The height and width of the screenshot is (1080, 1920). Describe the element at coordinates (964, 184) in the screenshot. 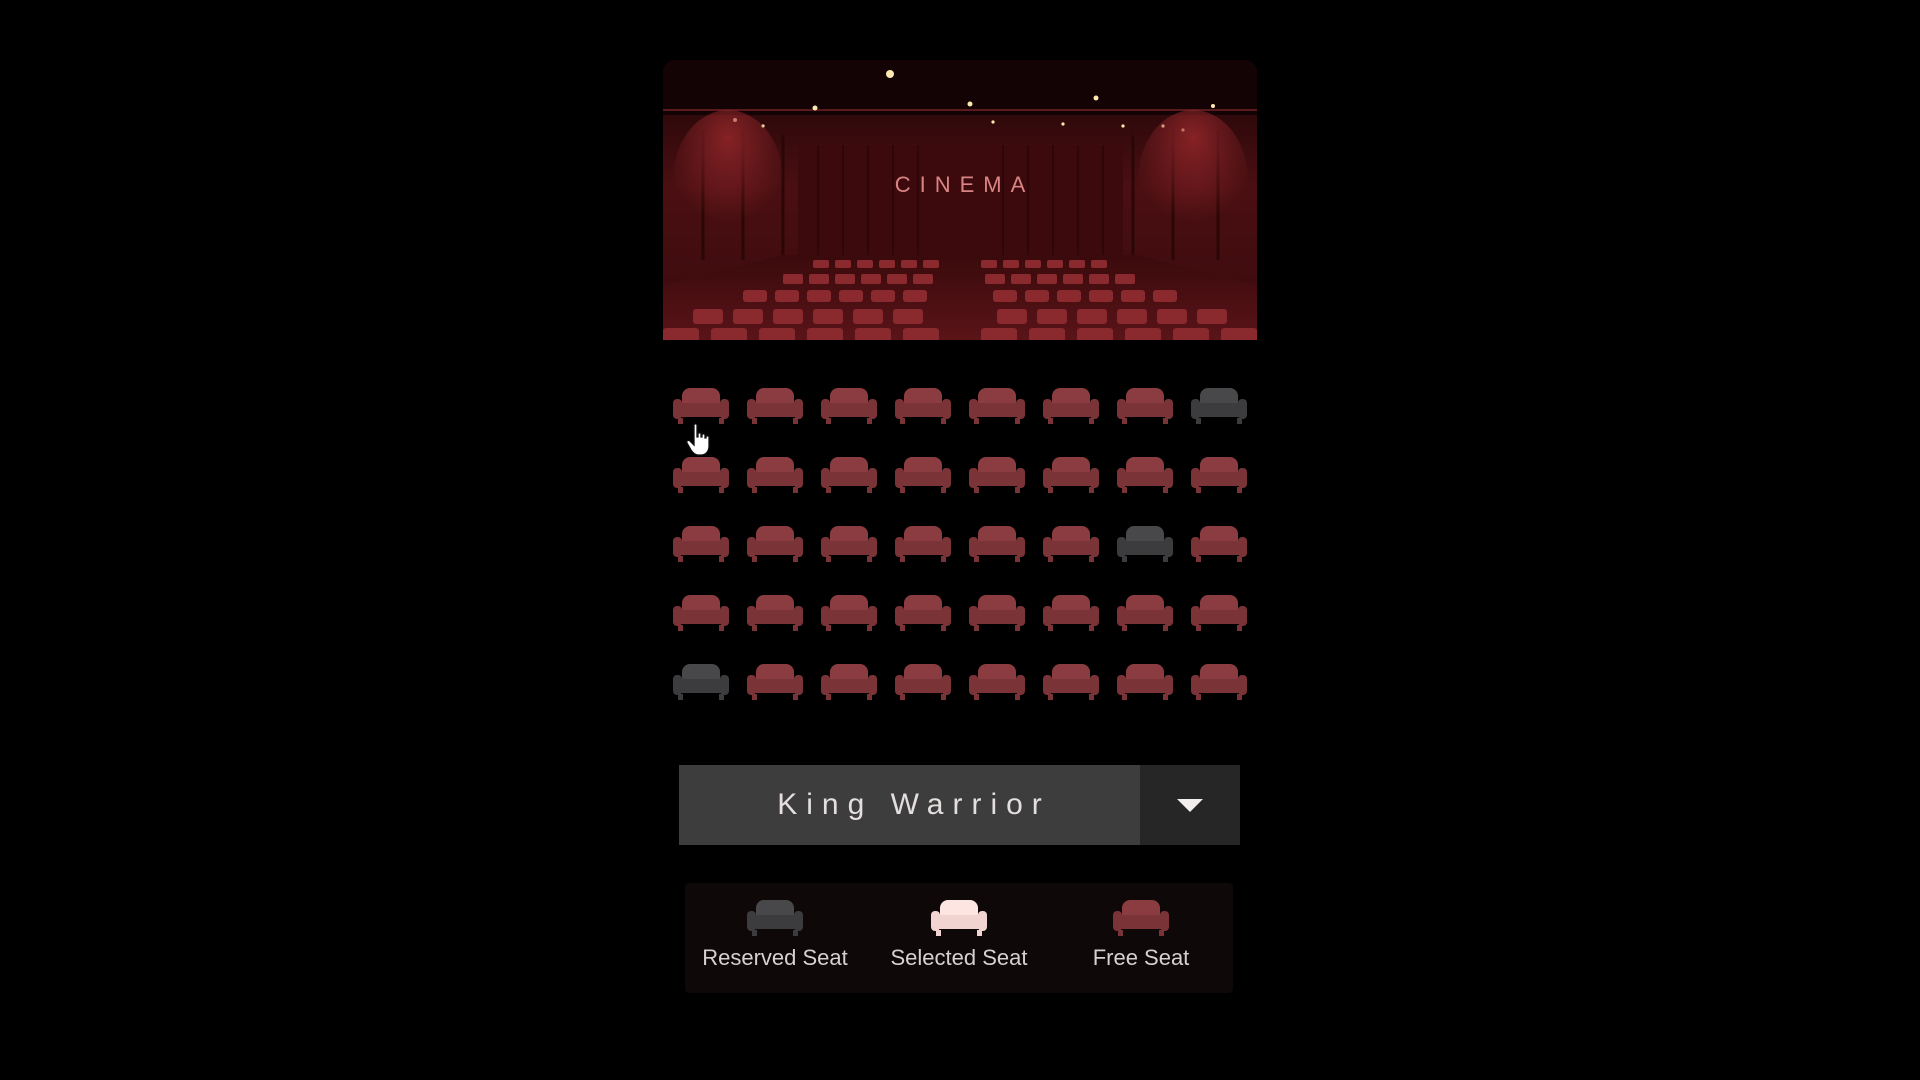

I see `cinema-sign: CINEMA` at that location.